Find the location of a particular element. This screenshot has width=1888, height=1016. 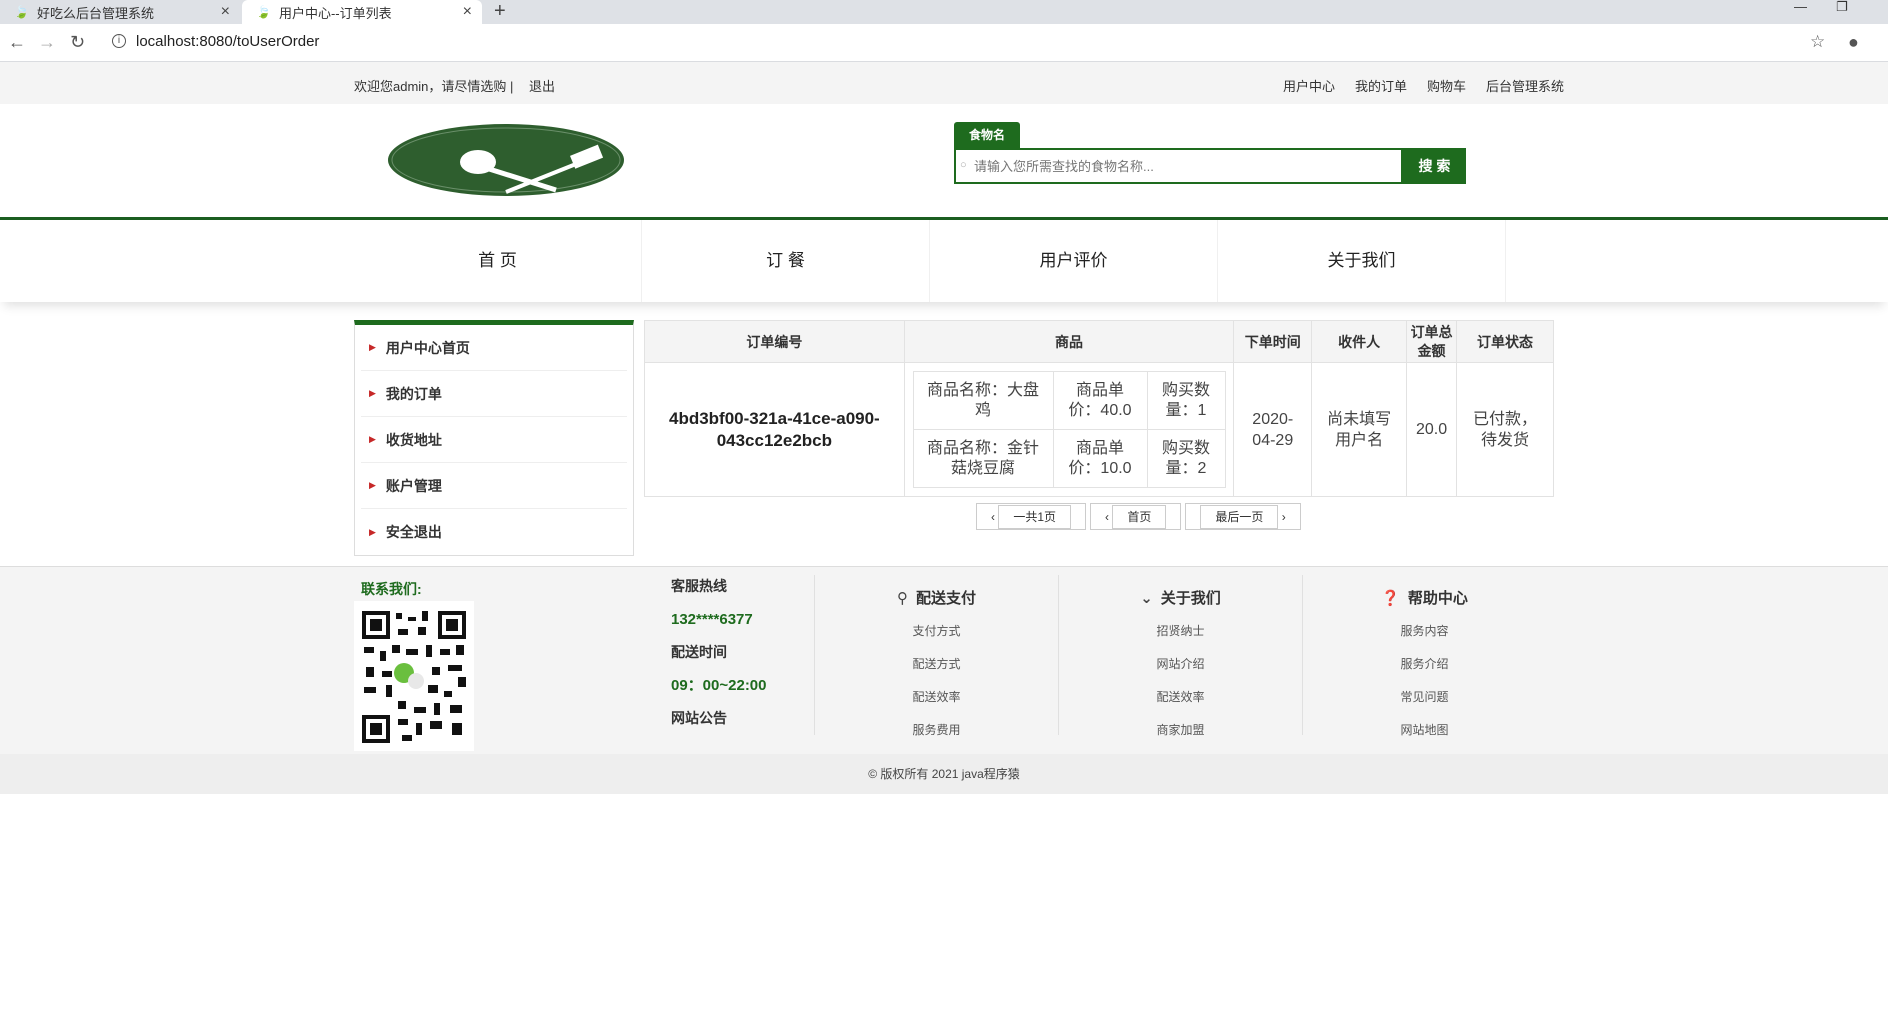

order-status: 已付款，待发货 is located at coordinates (1505, 429).